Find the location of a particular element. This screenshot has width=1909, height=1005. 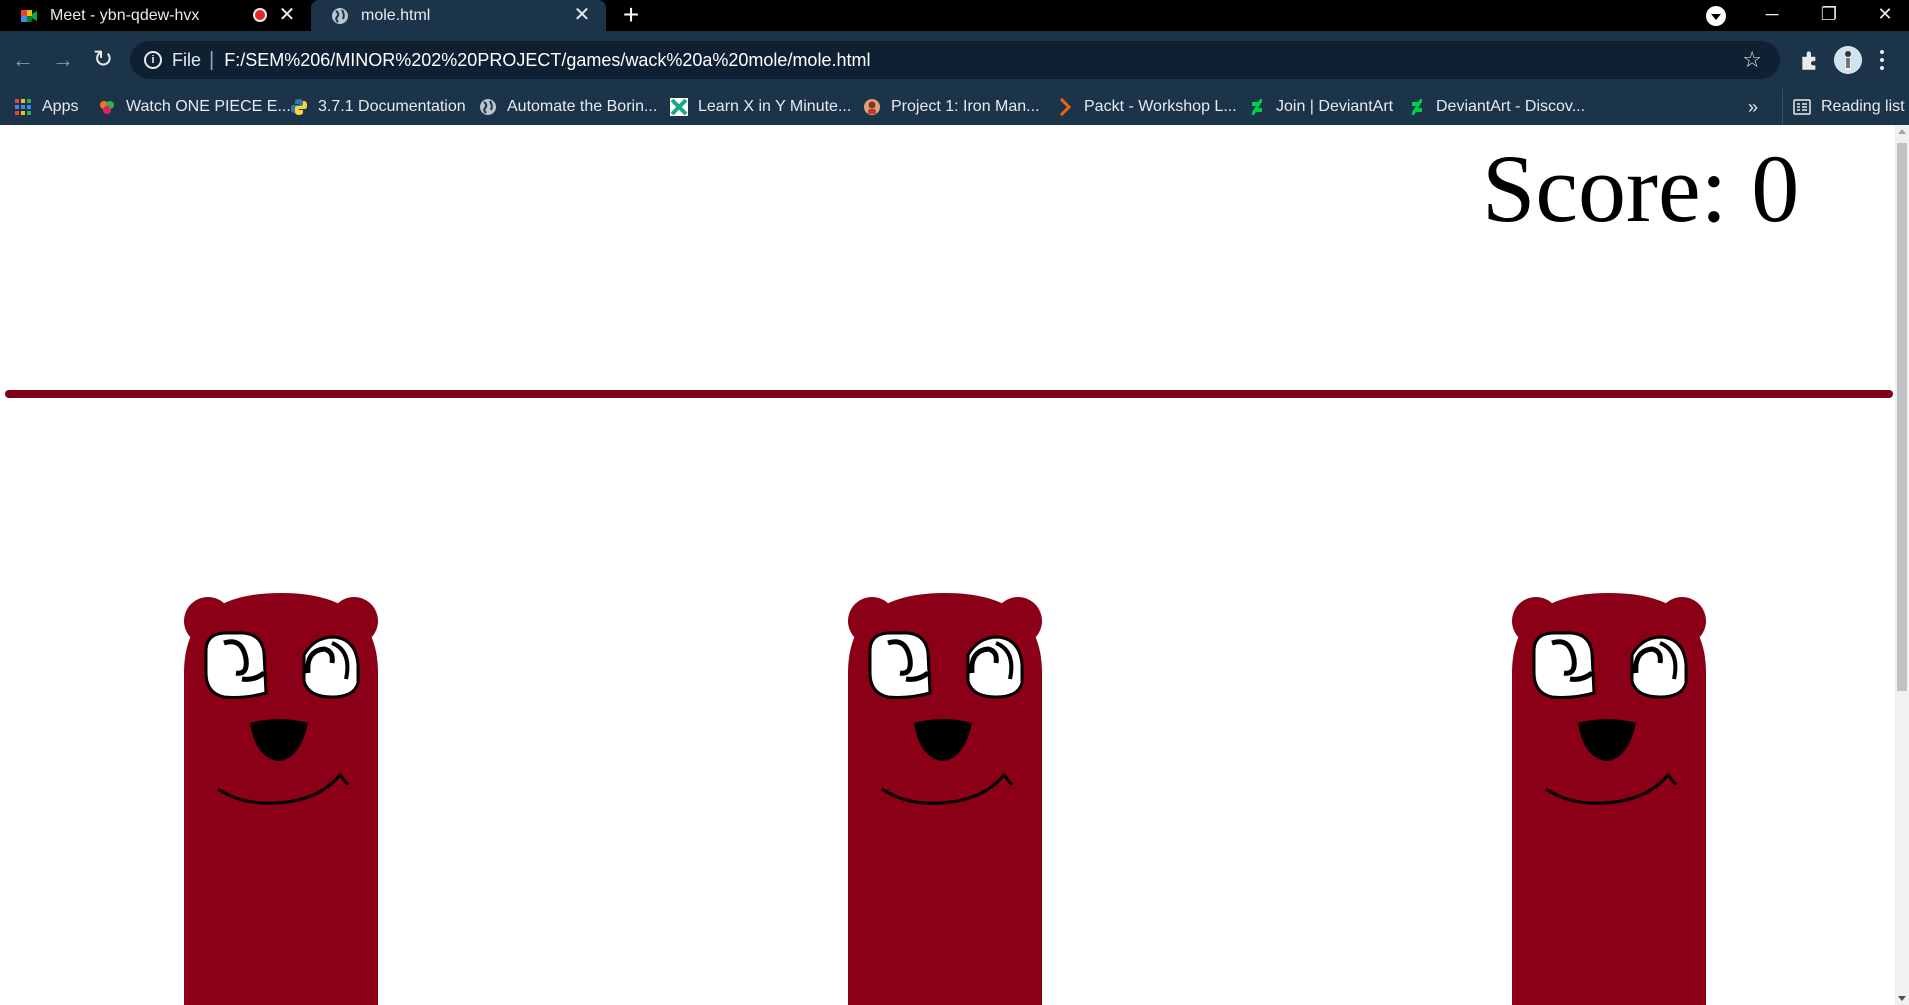

bookmark-label: Join | DeviantArt is located at coordinates (1335, 106).